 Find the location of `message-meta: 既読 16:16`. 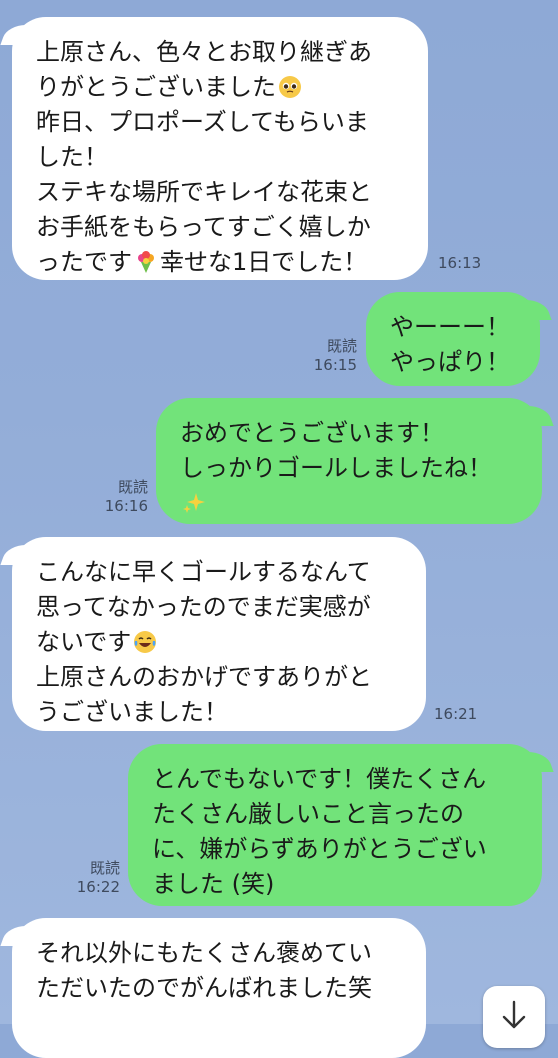

message-meta: 既読 16:16 is located at coordinates (122, 497).